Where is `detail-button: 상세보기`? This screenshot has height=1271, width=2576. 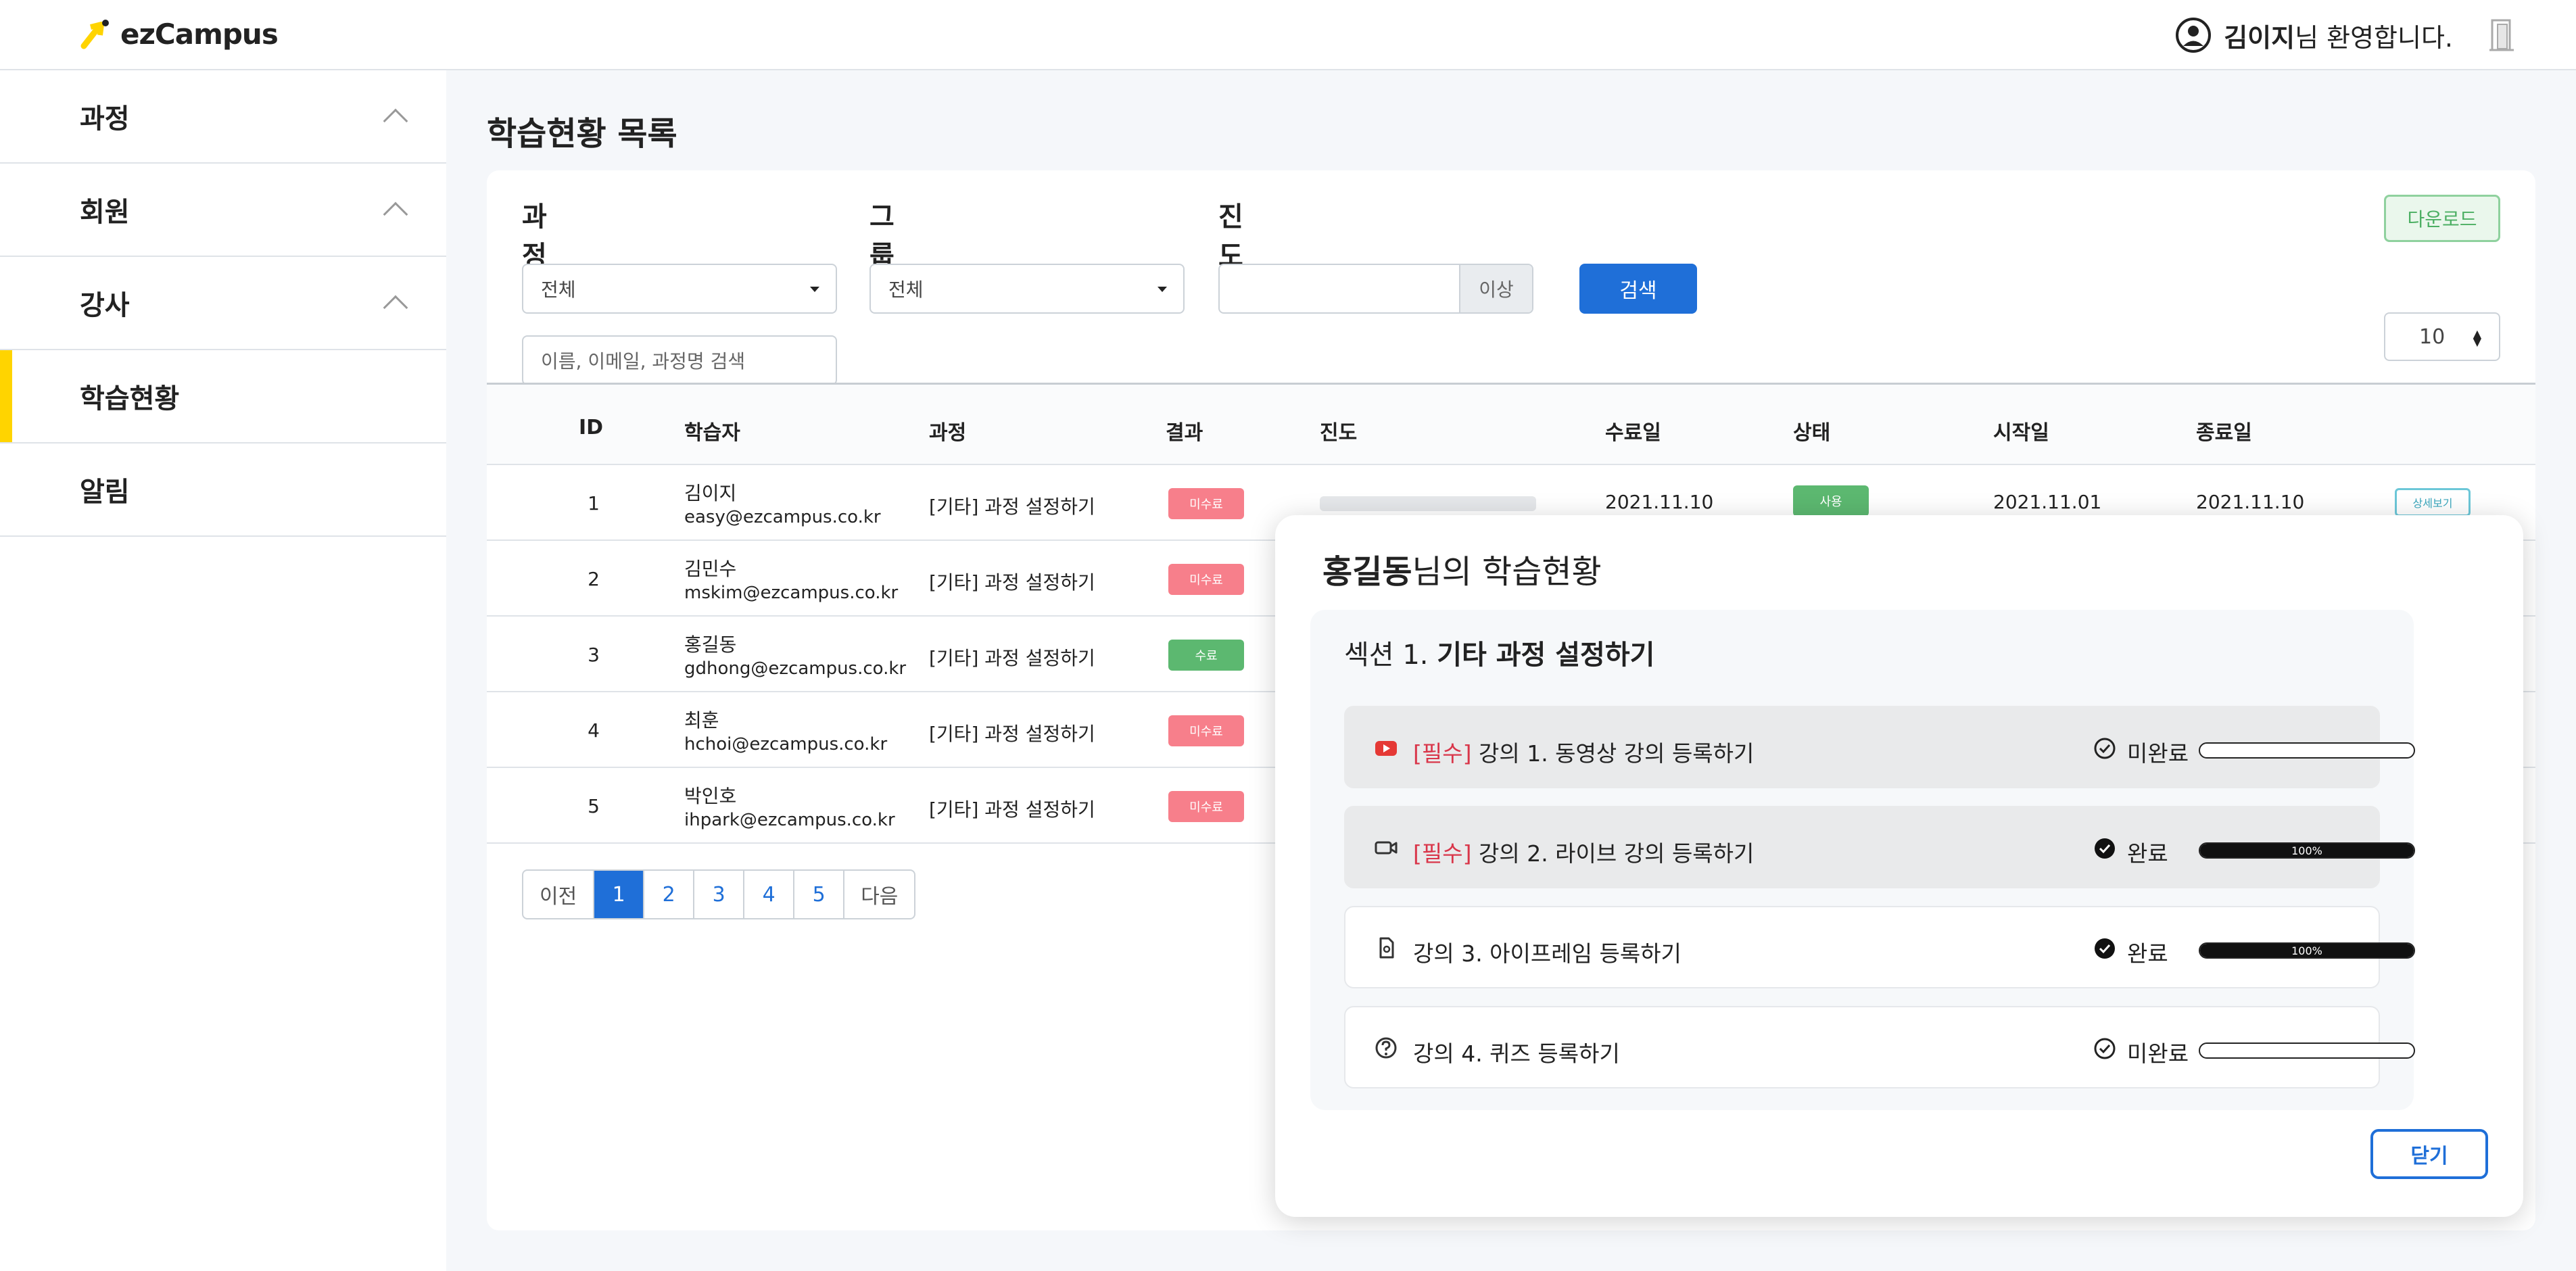
detail-button: 상세보기 is located at coordinates (2433, 503).